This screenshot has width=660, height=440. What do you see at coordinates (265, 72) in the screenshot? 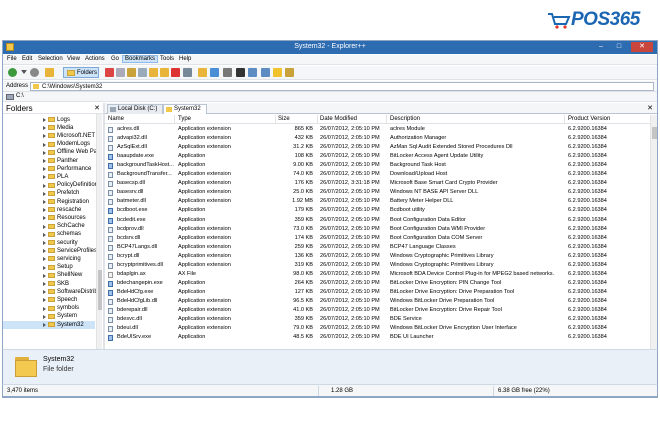
I see `show-hidden-icon` at bounding box center [265, 72].